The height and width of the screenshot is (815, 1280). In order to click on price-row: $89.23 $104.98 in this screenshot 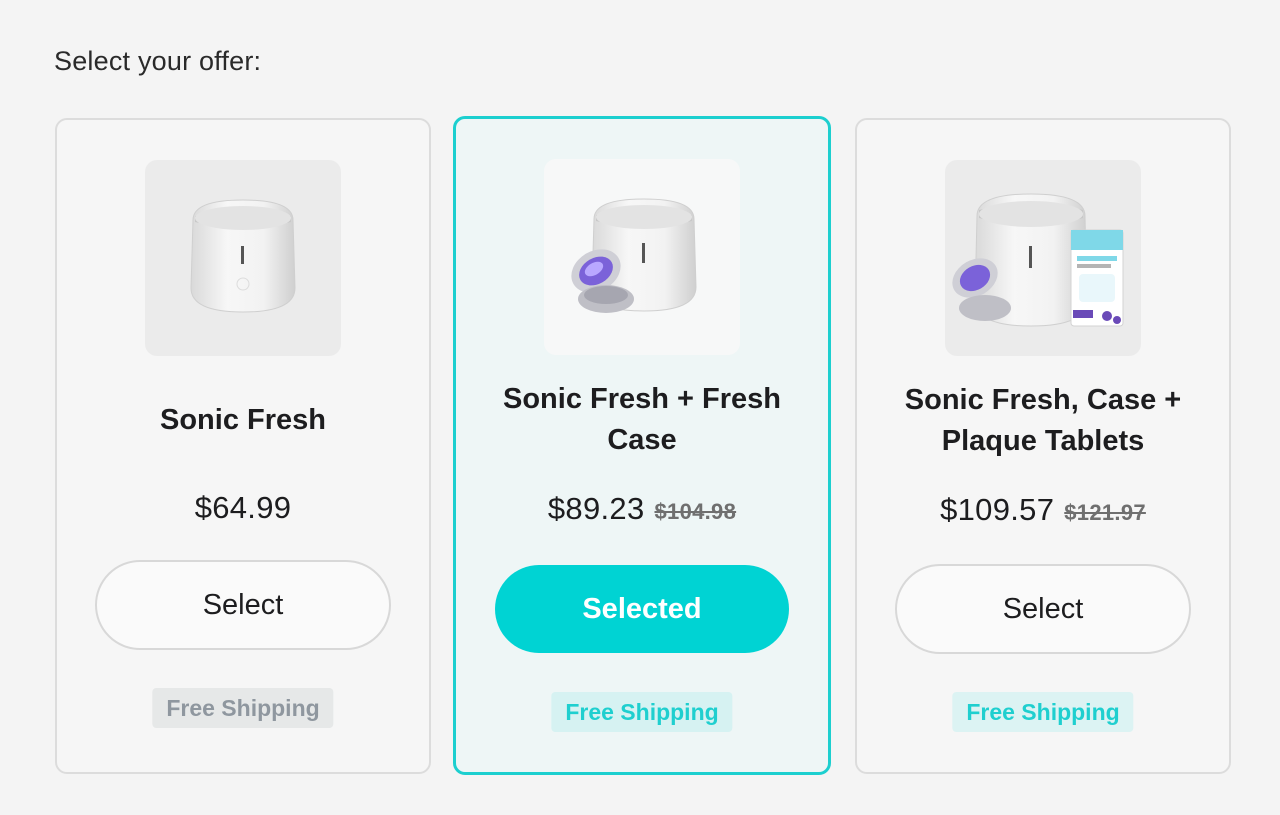, I will do `click(642, 509)`.